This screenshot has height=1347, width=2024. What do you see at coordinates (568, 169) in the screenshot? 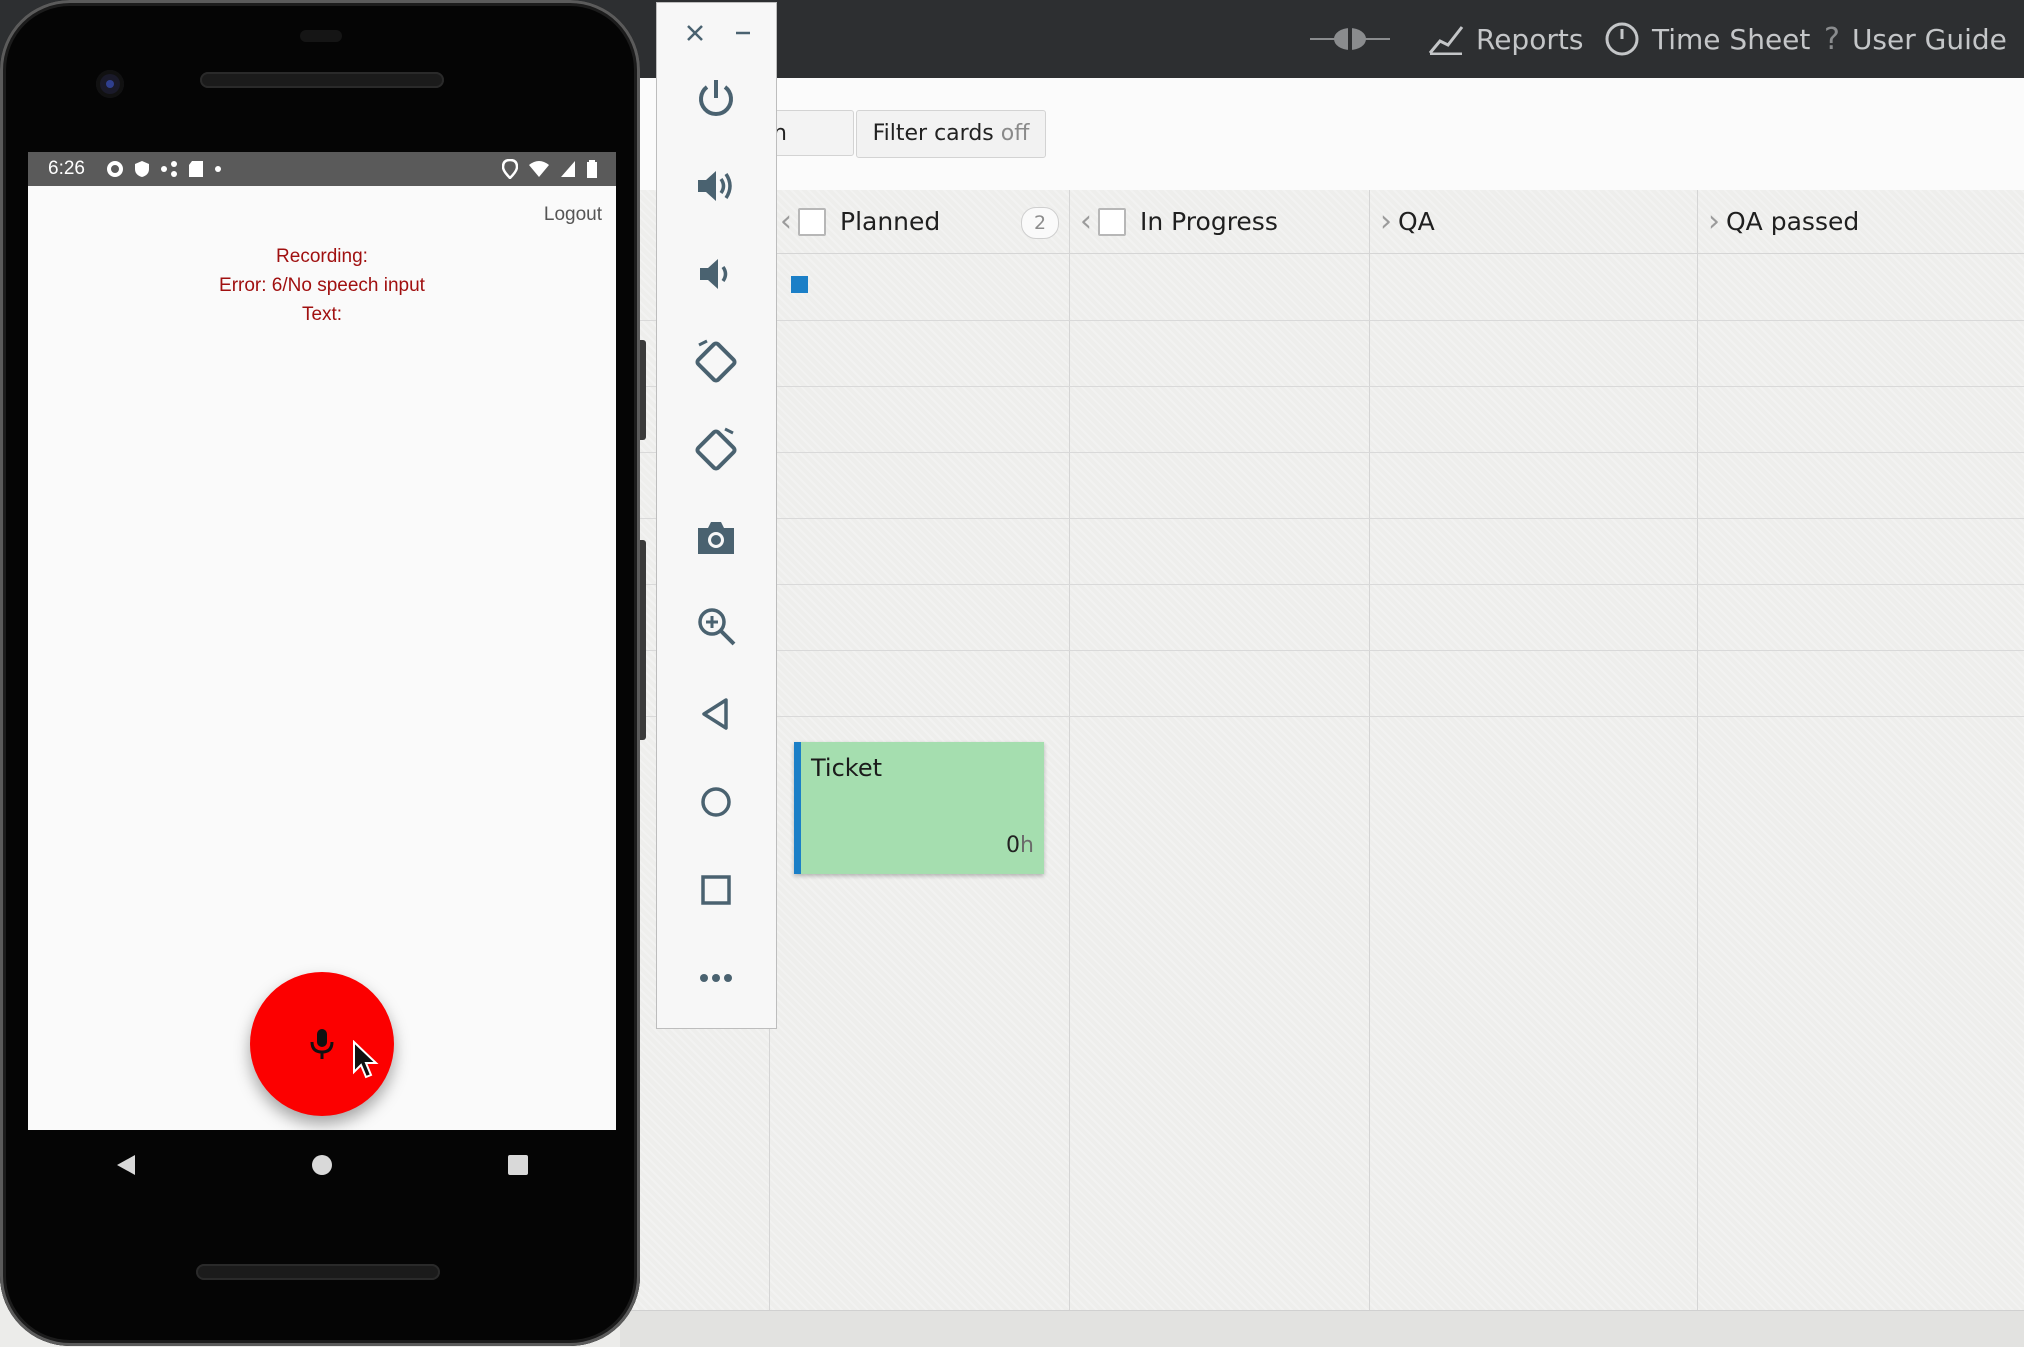
I see `signal-icon` at bounding box center [568, 169].